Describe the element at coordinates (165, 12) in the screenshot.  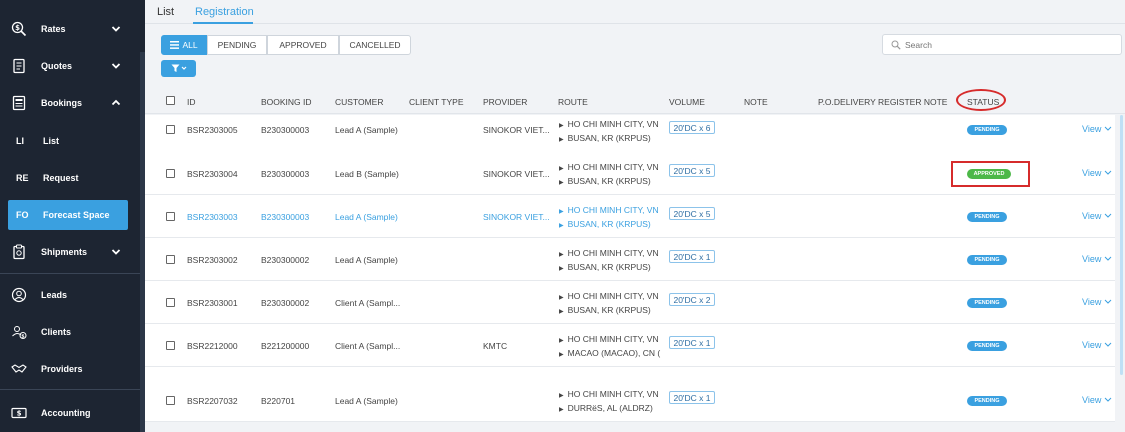
I see `tab-list: List` at that location.